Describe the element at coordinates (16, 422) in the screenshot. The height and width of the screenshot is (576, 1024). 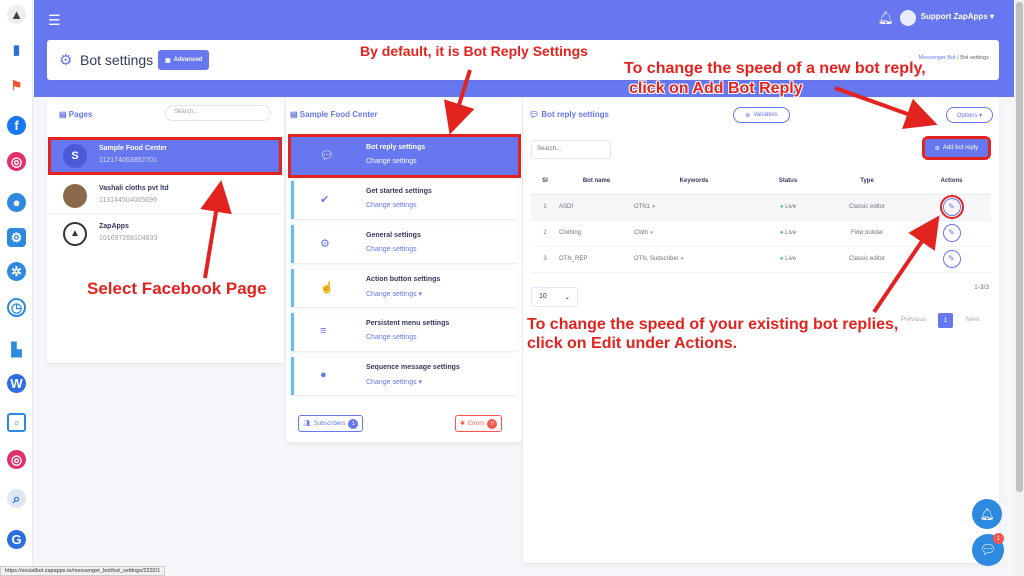
I see `image-icon: ▫` at that location.